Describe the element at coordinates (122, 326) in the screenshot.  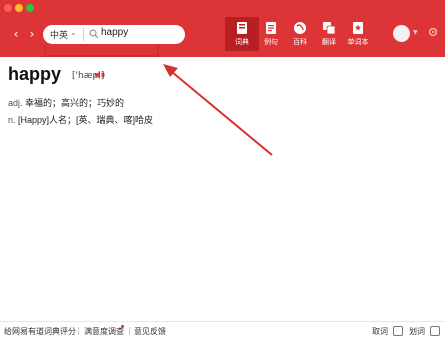
I see `notification-dot` at that location.